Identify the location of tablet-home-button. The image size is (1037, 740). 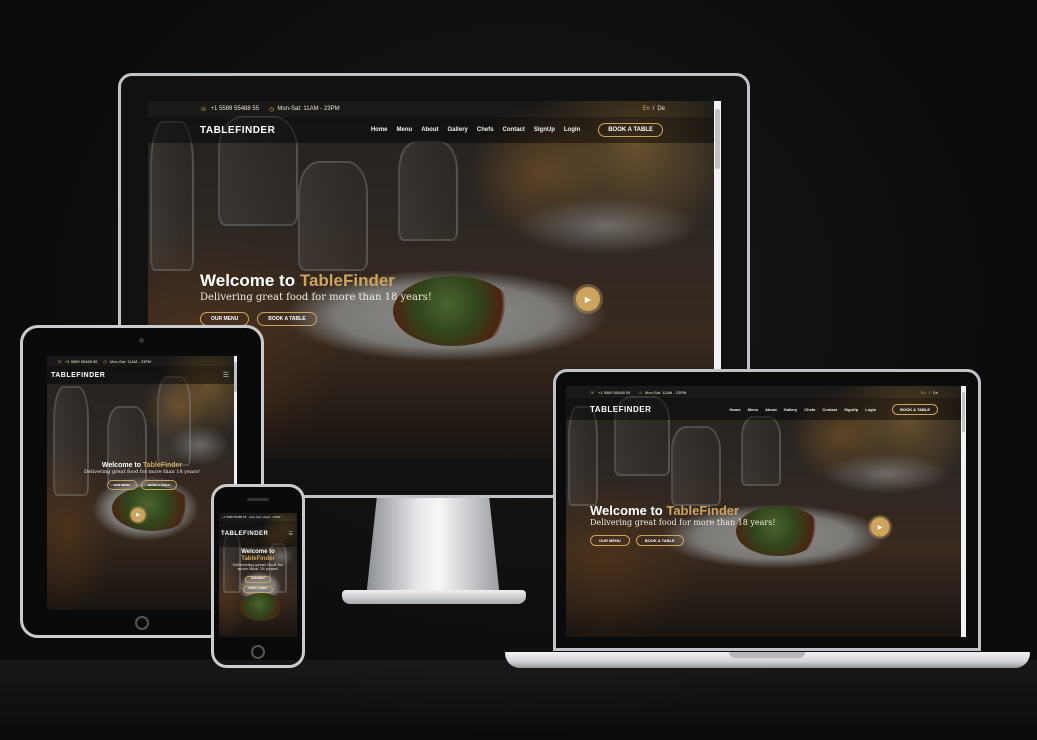
(142, 623).